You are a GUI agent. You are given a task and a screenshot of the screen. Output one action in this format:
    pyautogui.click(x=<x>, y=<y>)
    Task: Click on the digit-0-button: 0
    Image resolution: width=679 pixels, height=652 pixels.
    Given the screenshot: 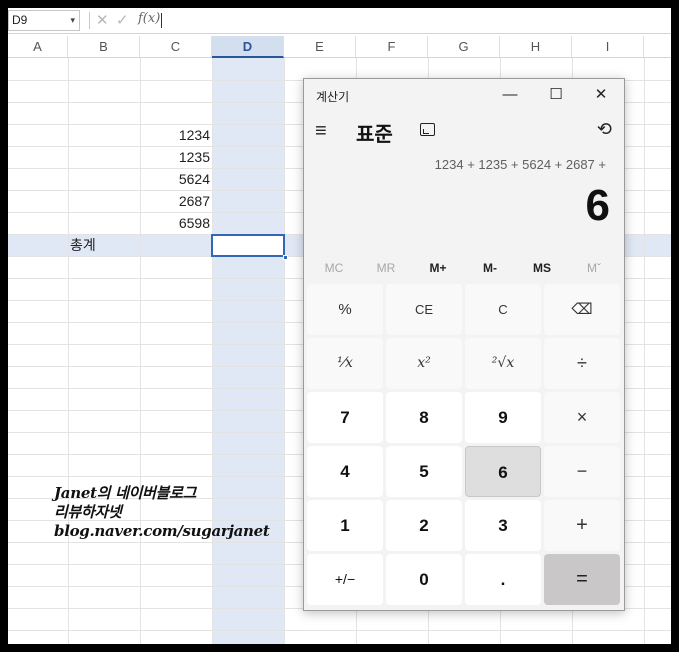 What is the action you would take?
    pyautogui.click(x=424, y=579)
    